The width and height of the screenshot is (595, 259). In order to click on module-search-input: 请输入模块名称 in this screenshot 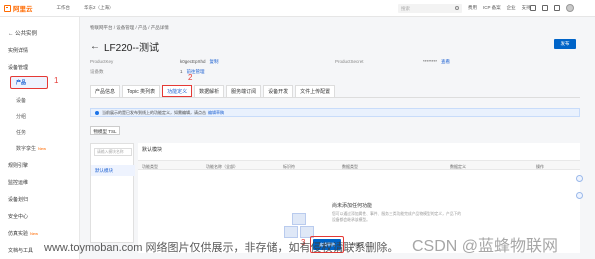, I will do `click(113, 152)`.